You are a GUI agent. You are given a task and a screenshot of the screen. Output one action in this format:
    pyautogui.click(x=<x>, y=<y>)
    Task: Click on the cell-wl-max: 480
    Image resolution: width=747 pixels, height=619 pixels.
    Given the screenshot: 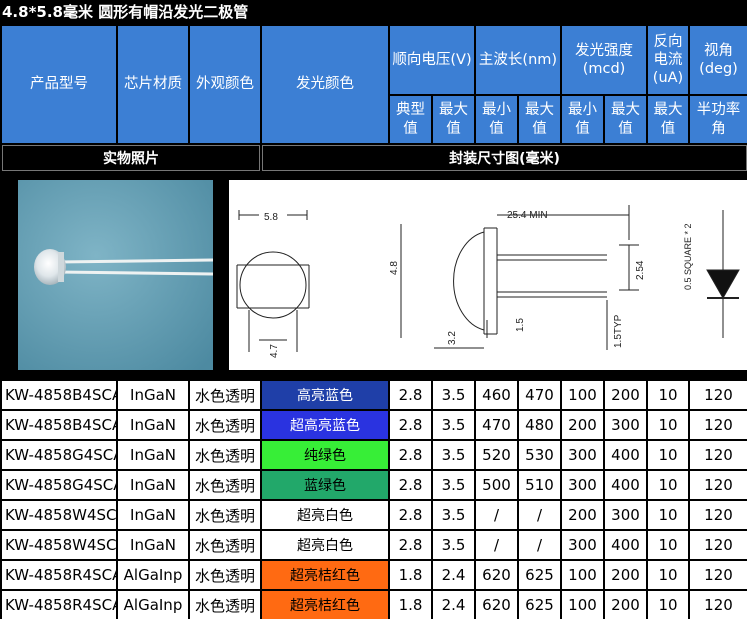 What is the action you would take?
    pyautogui.click(x=539, y=425)
    